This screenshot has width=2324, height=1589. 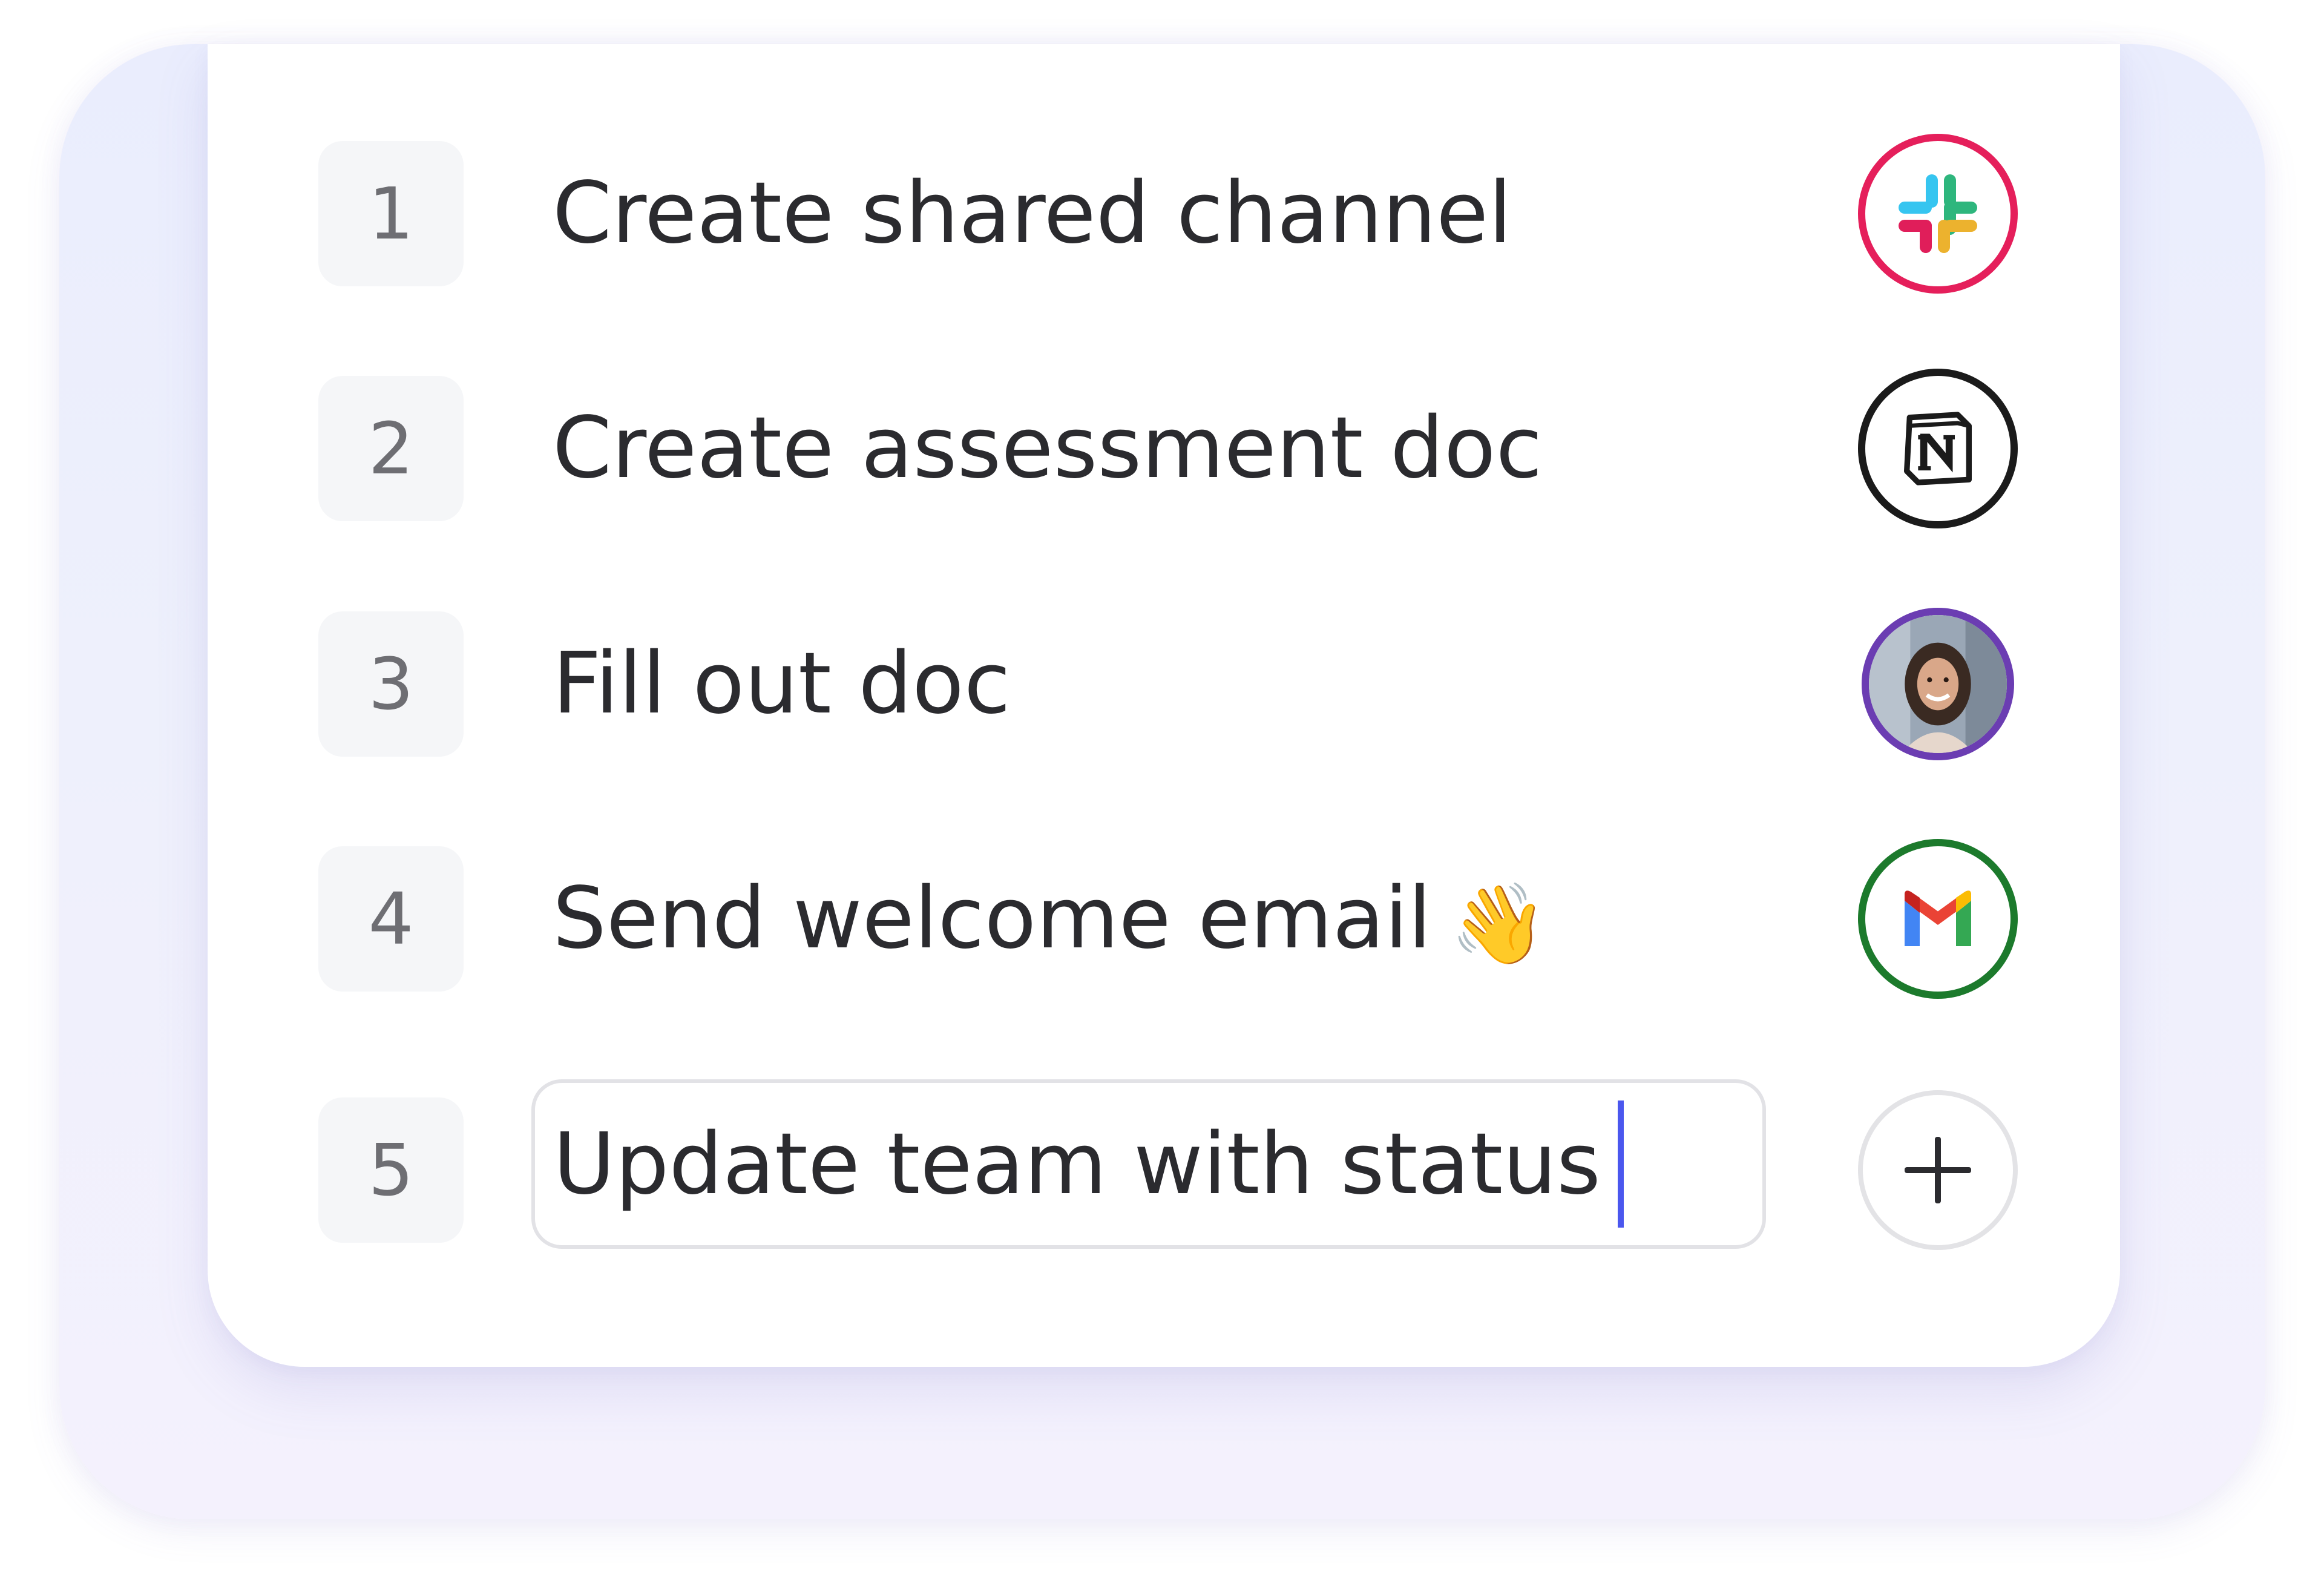 I want to click on checklist-row: 2 Create assessment doc, so click(x=1164, y=448).